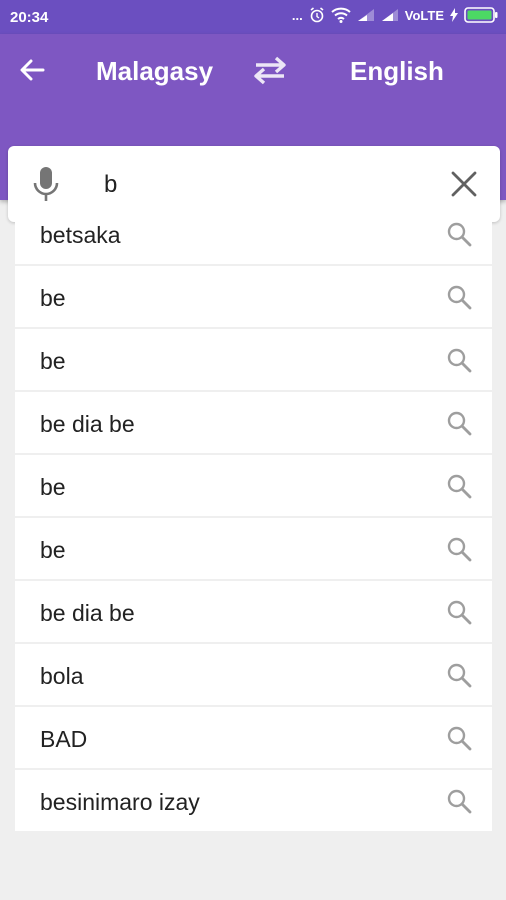  What do you see at coordinates (154, 71) in the screenshot?
I see `source-language-button: Malagasy` at bounding box center [154, 71].